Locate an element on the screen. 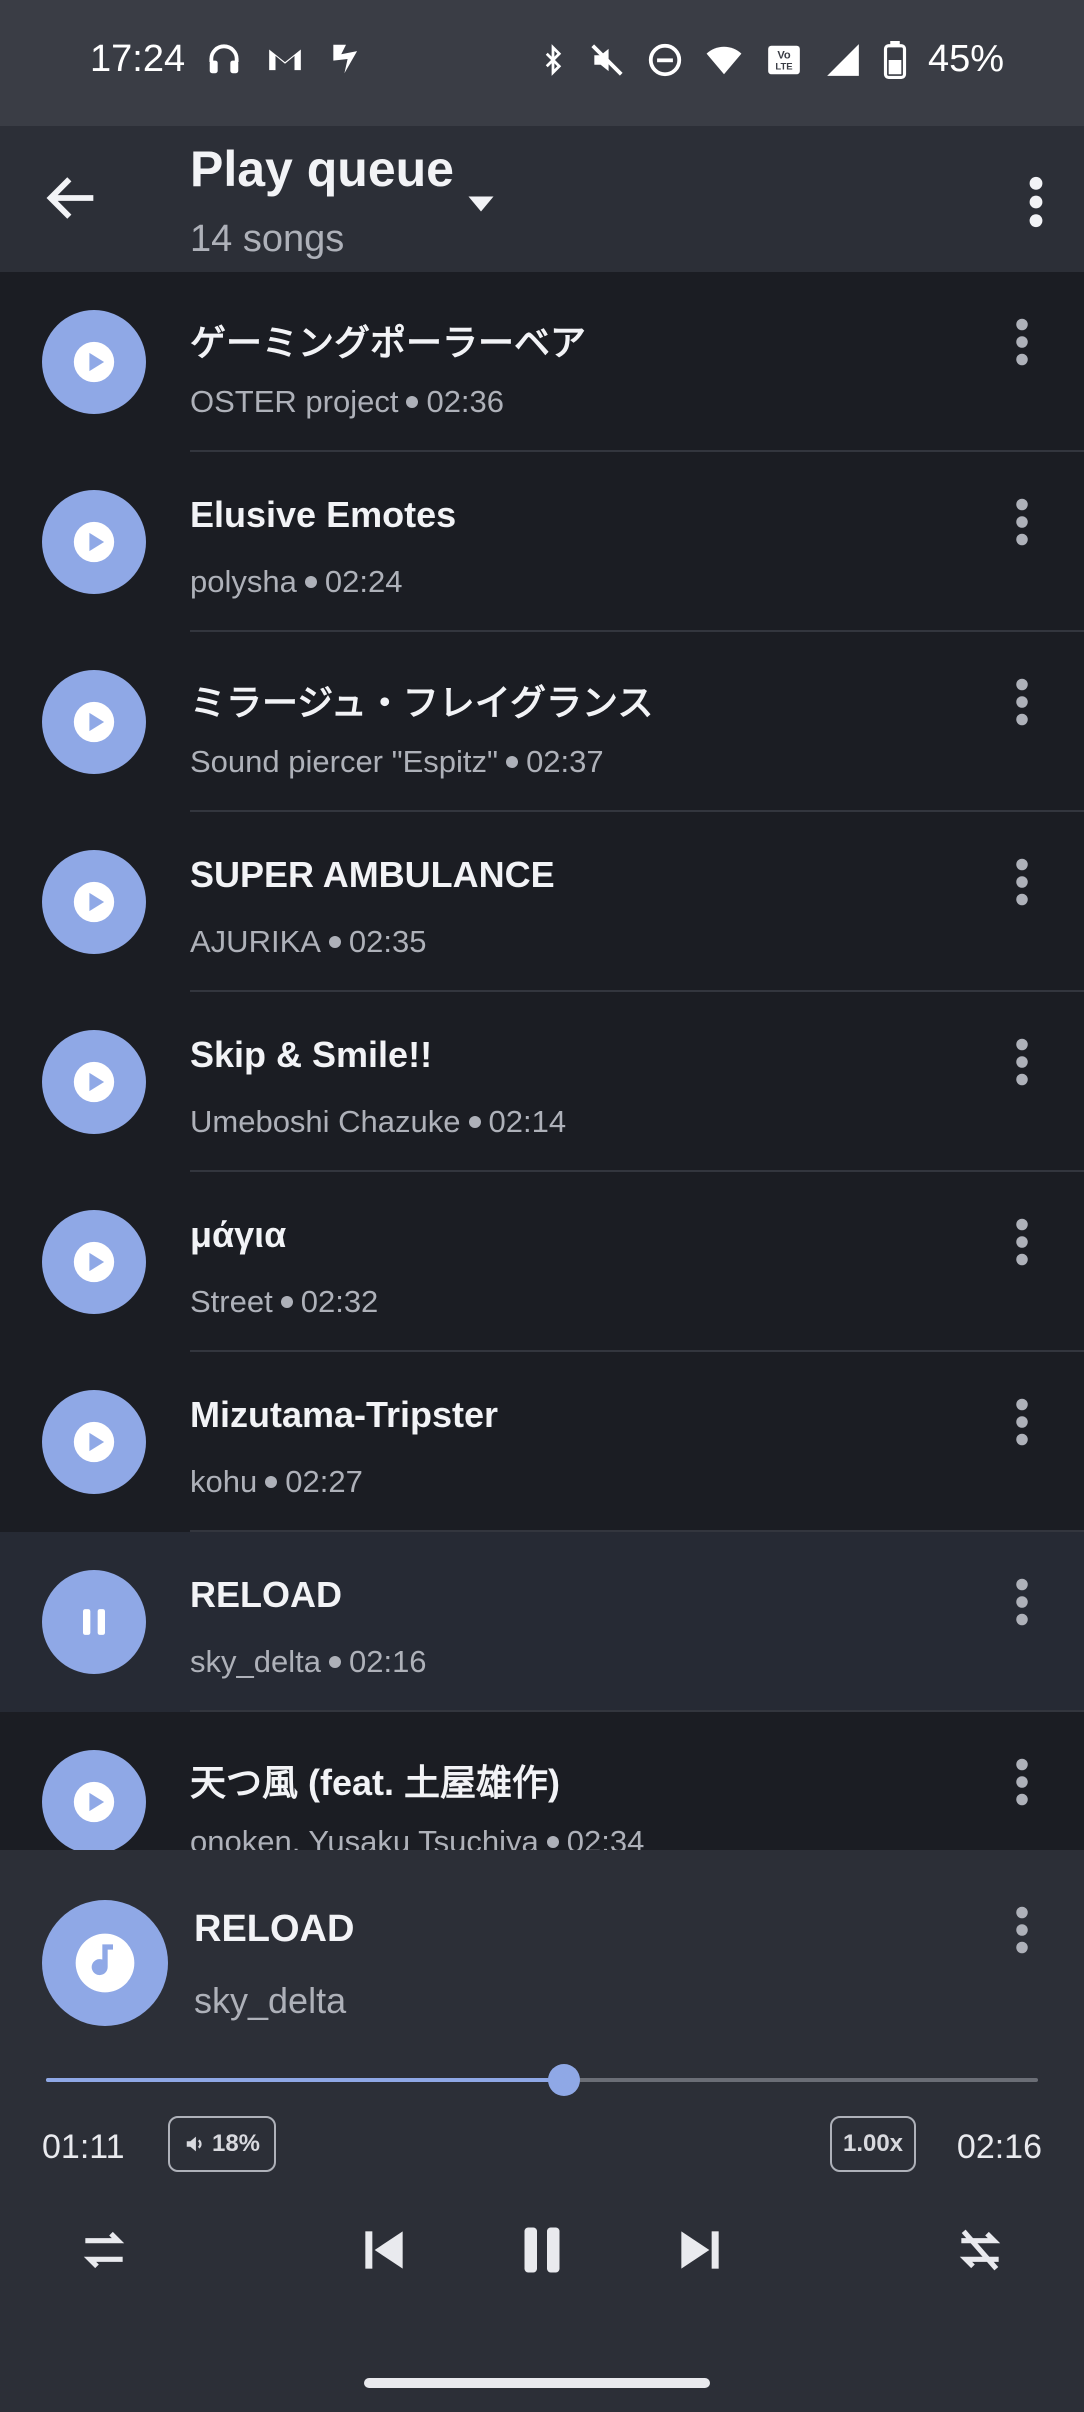 This screenshot has width=1084, height=2412. song-duration: 02:14 is located at coordinates (527, 1121).